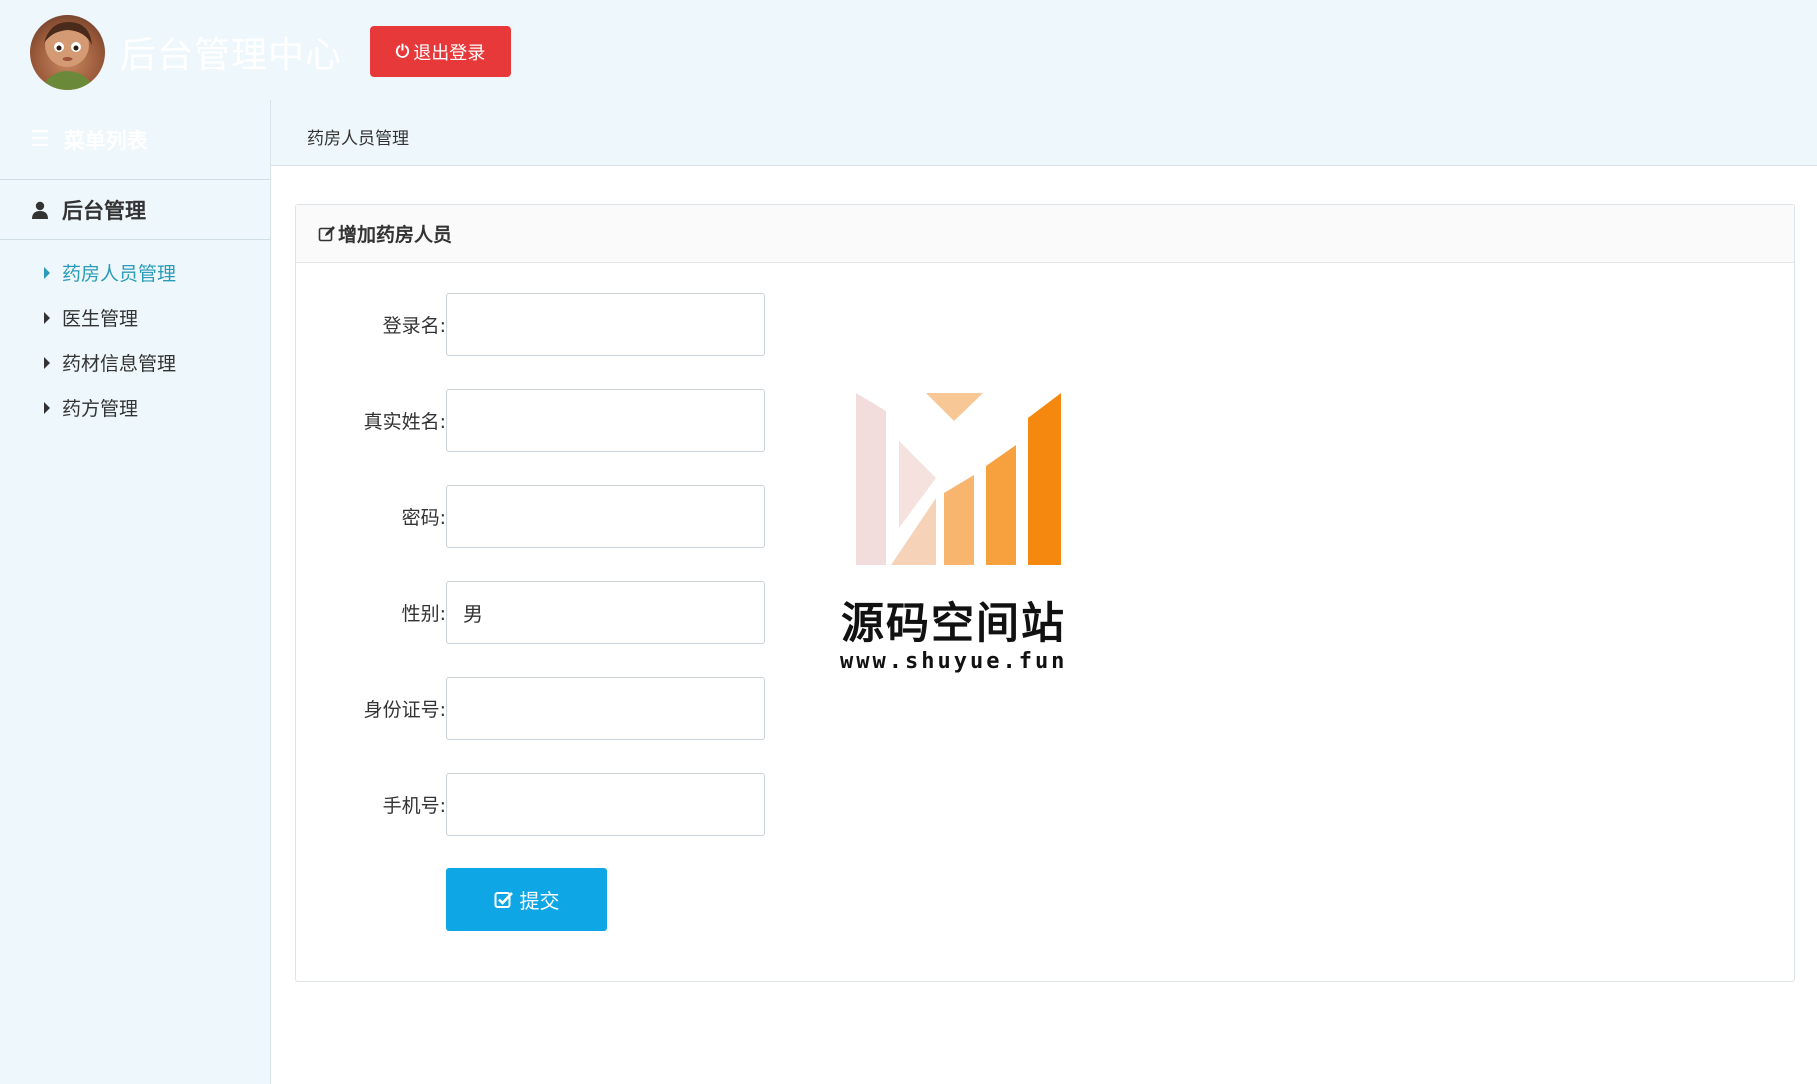 This screenshot has width=1817, height=1084. I want to click on sidebar-group-admin: 后台管理, so click(135, 210).